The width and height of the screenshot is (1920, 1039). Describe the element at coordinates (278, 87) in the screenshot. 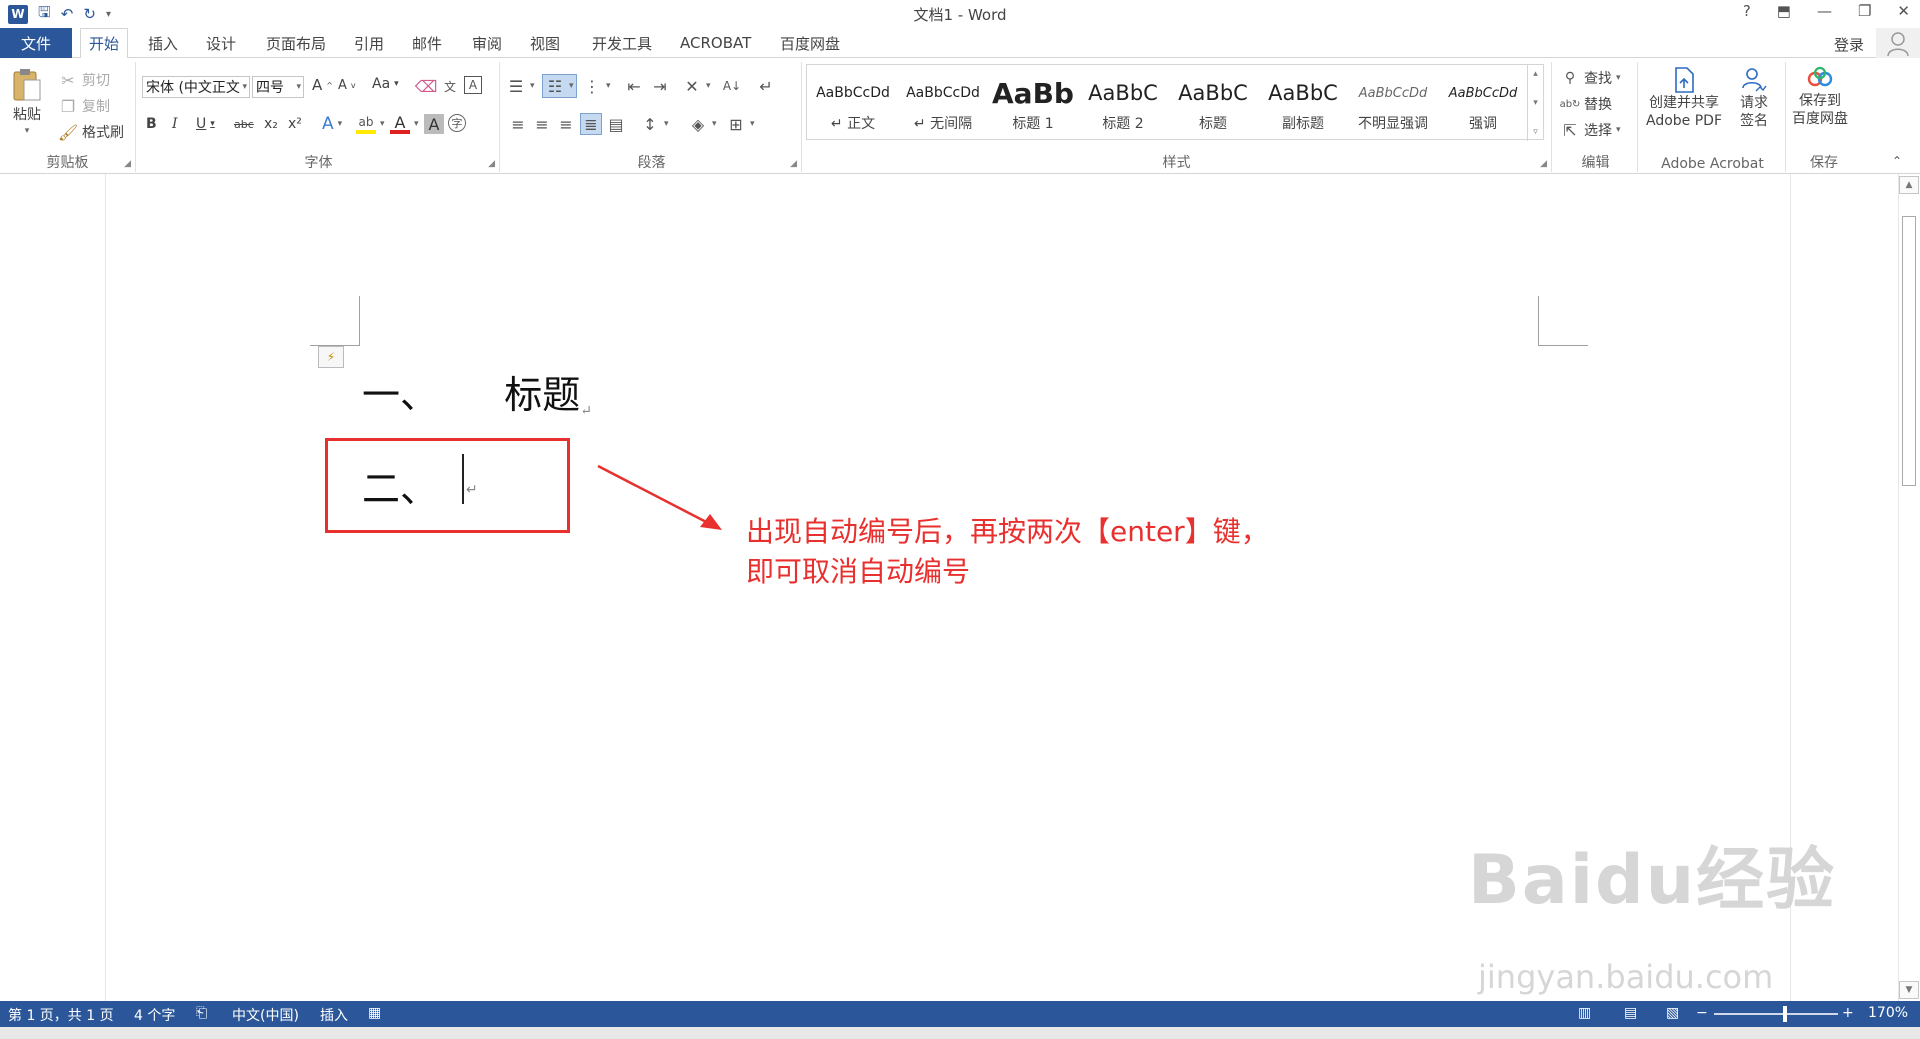

I see `font-size-combo: 四号 ▾` at that location.